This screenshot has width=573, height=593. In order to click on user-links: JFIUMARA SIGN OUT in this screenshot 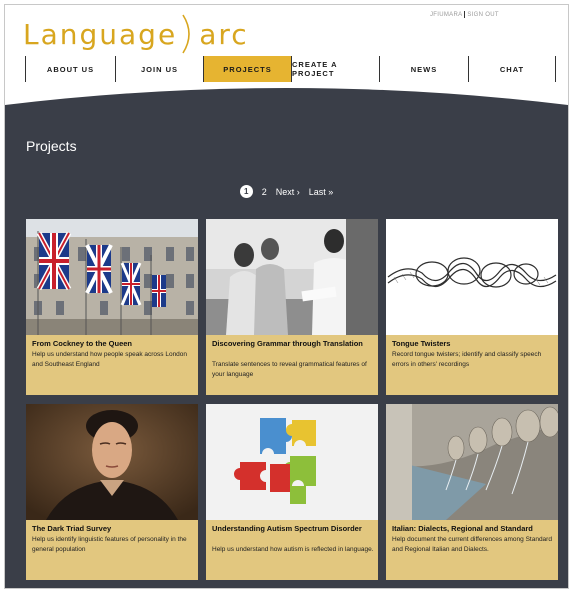, I will do `click(464, 14)`.